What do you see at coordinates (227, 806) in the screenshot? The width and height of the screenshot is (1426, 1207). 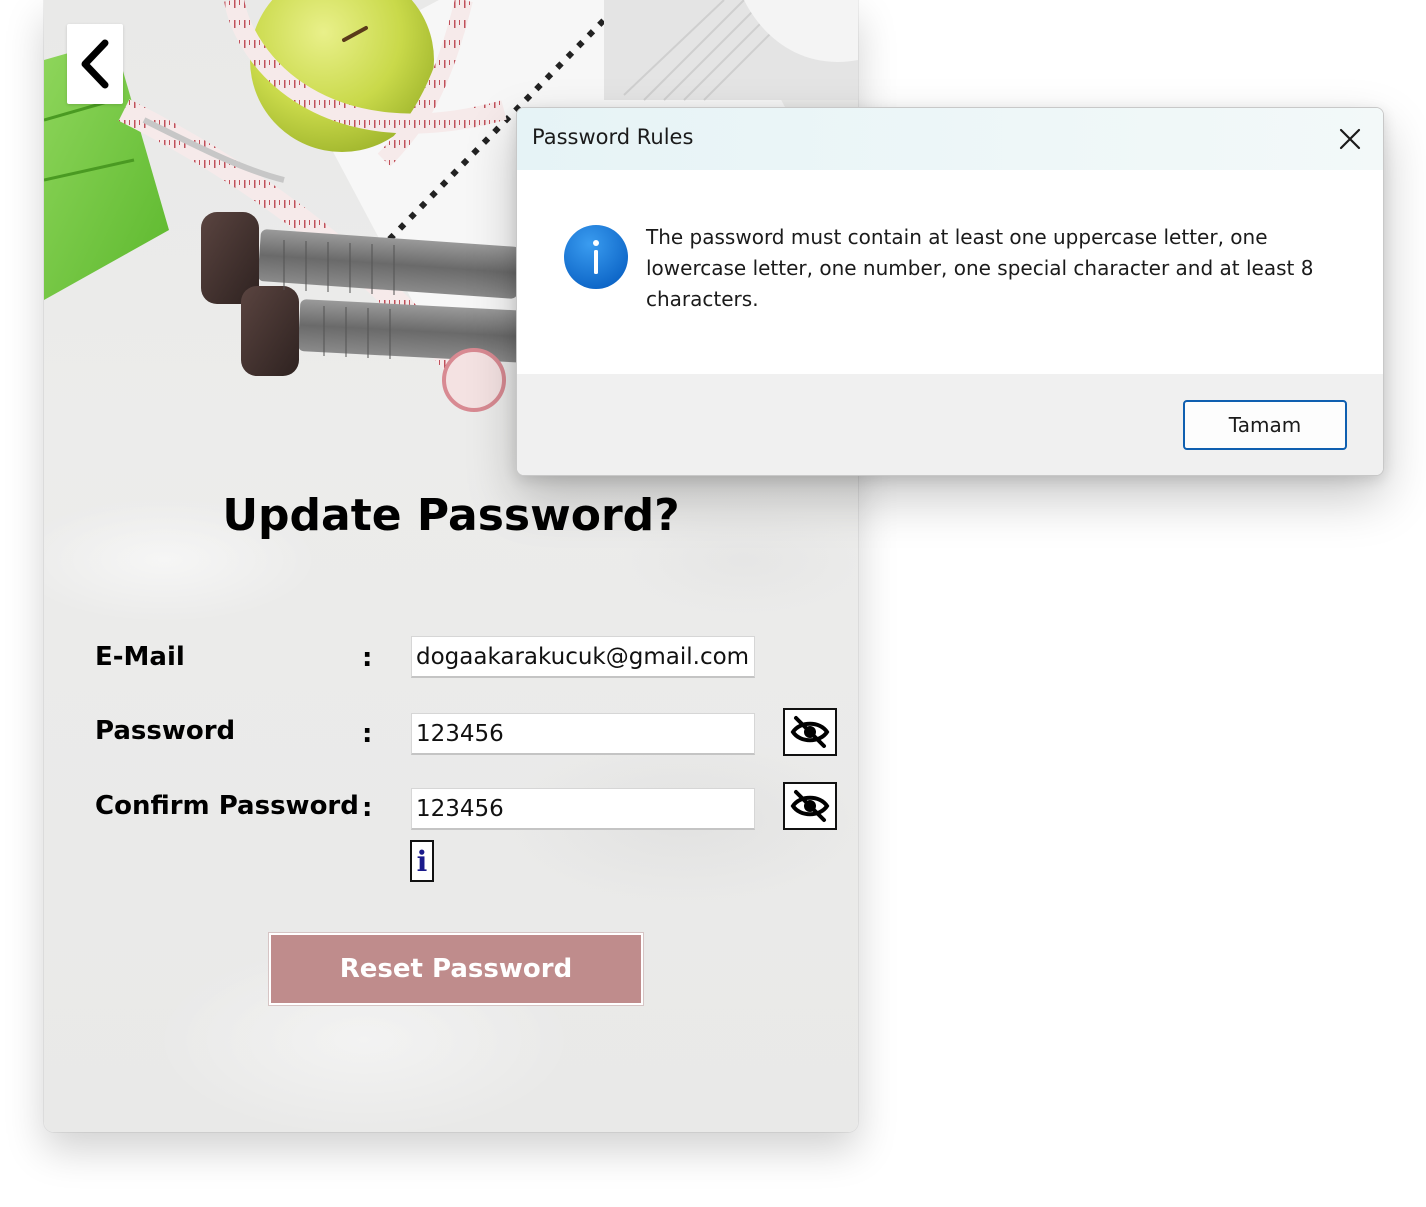 I see `confirm-password-label: Confirm Password` at bounding box center [227, 806].